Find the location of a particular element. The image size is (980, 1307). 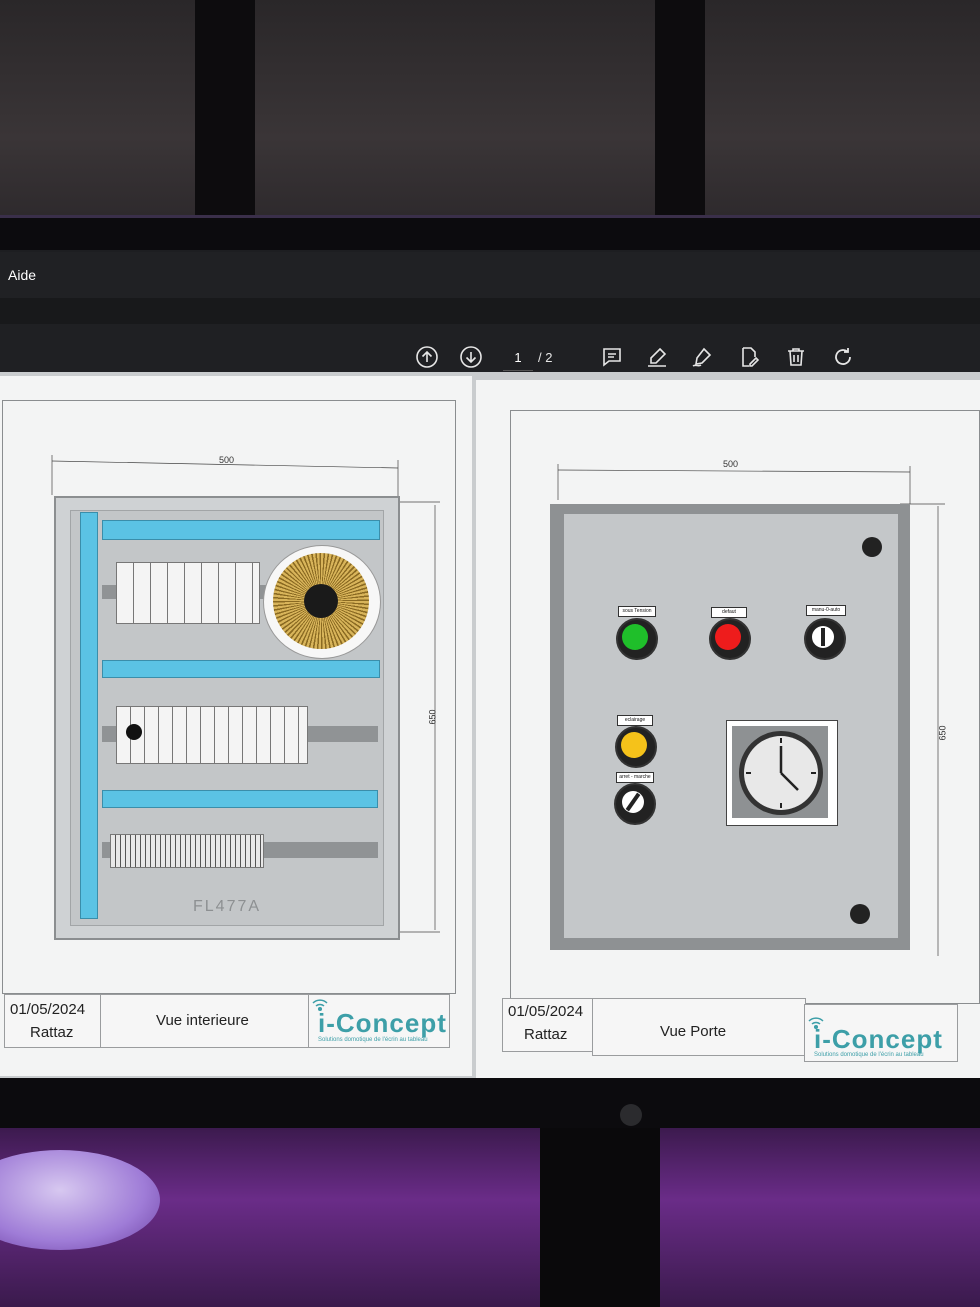

lamp-label-power: sous Tension is located at coordinates (637, 611).